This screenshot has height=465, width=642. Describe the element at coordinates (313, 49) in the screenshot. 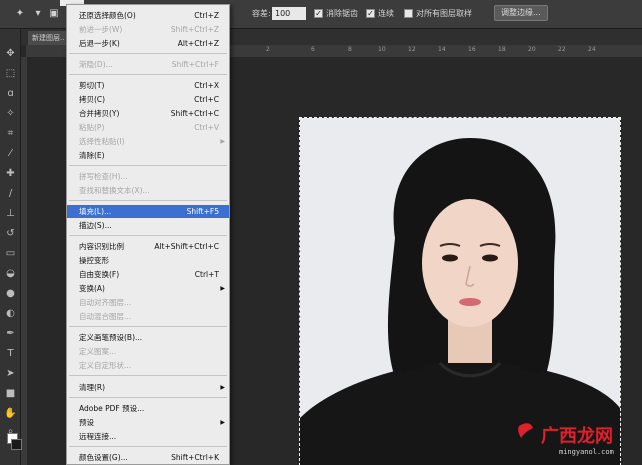

I see `ruler-tick: 6` at that location.